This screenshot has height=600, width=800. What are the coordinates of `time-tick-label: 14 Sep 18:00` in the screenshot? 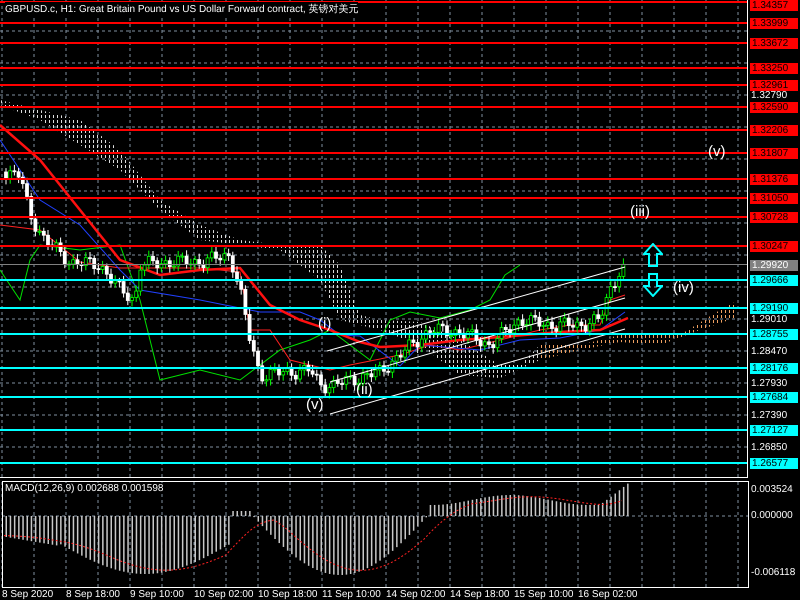 It's located at (480, 594).